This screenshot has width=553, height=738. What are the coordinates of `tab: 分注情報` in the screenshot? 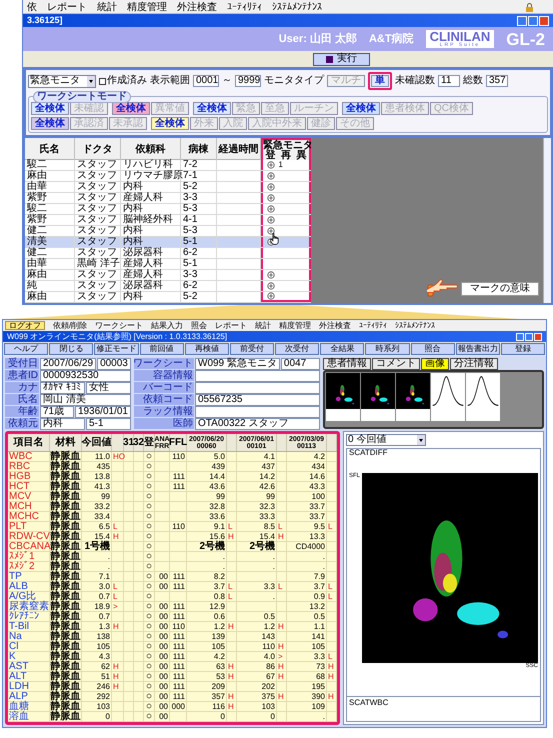 It's located at (474, 364).